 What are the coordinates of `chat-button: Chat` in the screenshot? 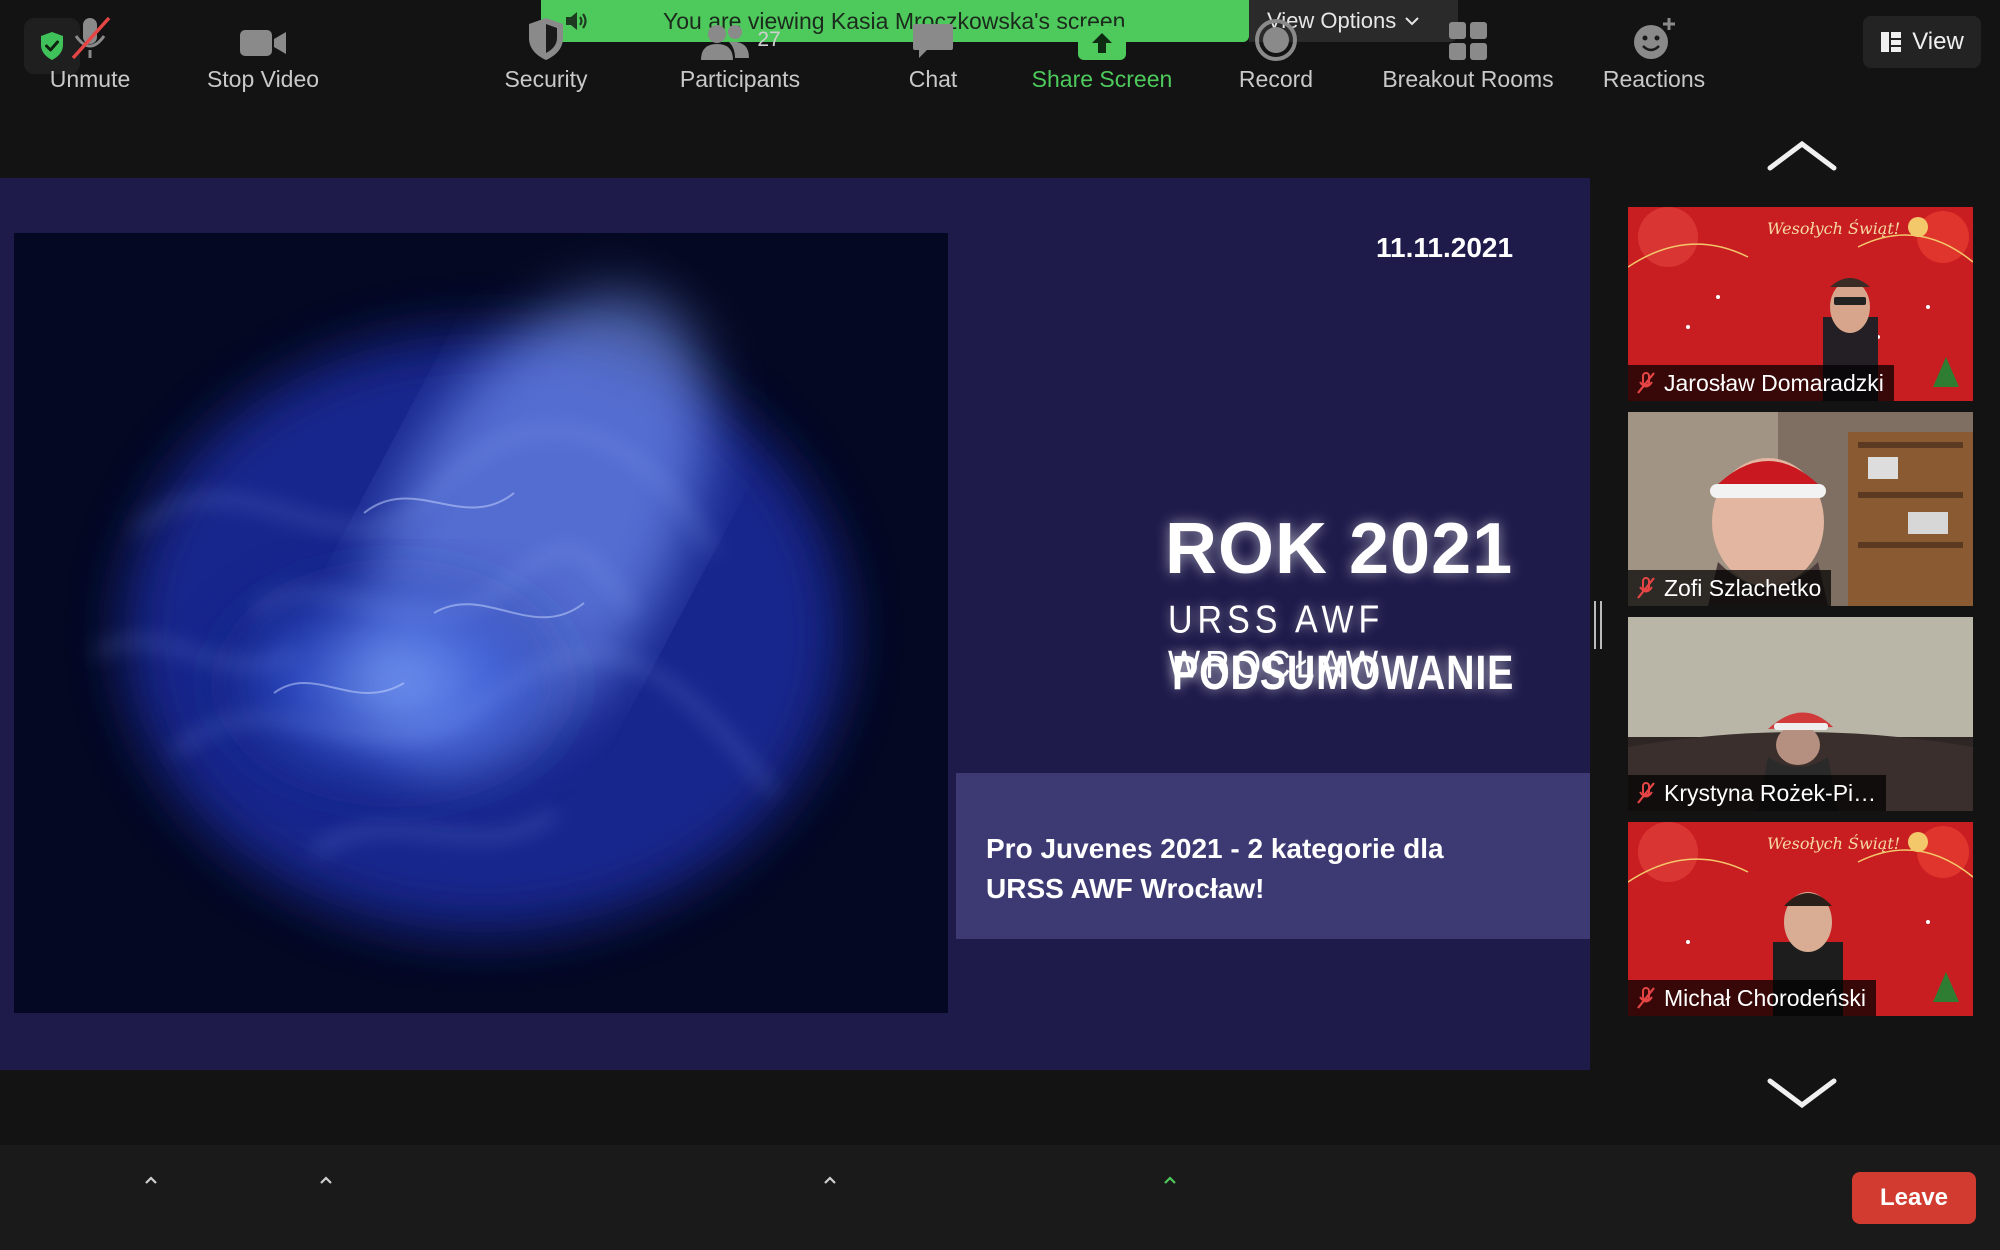 It's located at (933, 52).